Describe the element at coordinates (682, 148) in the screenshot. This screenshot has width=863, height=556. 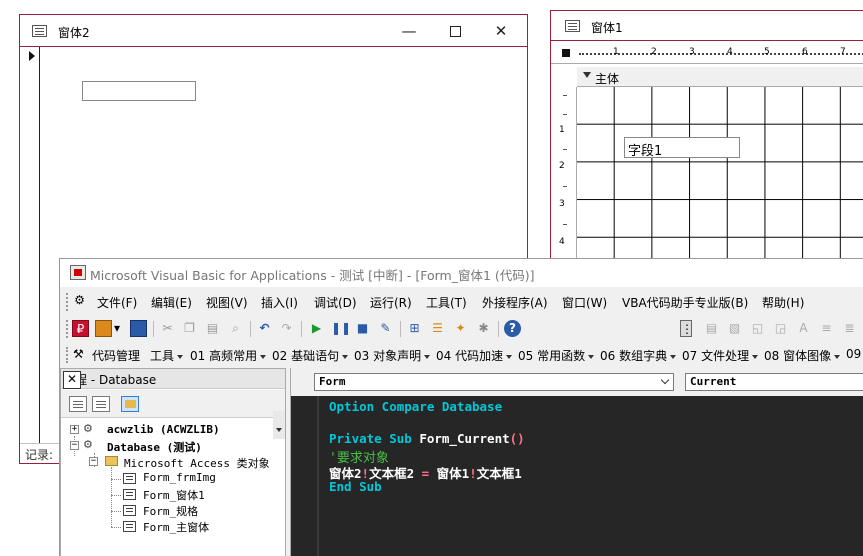
I see `field-1-textbox: 字段1` at that location.